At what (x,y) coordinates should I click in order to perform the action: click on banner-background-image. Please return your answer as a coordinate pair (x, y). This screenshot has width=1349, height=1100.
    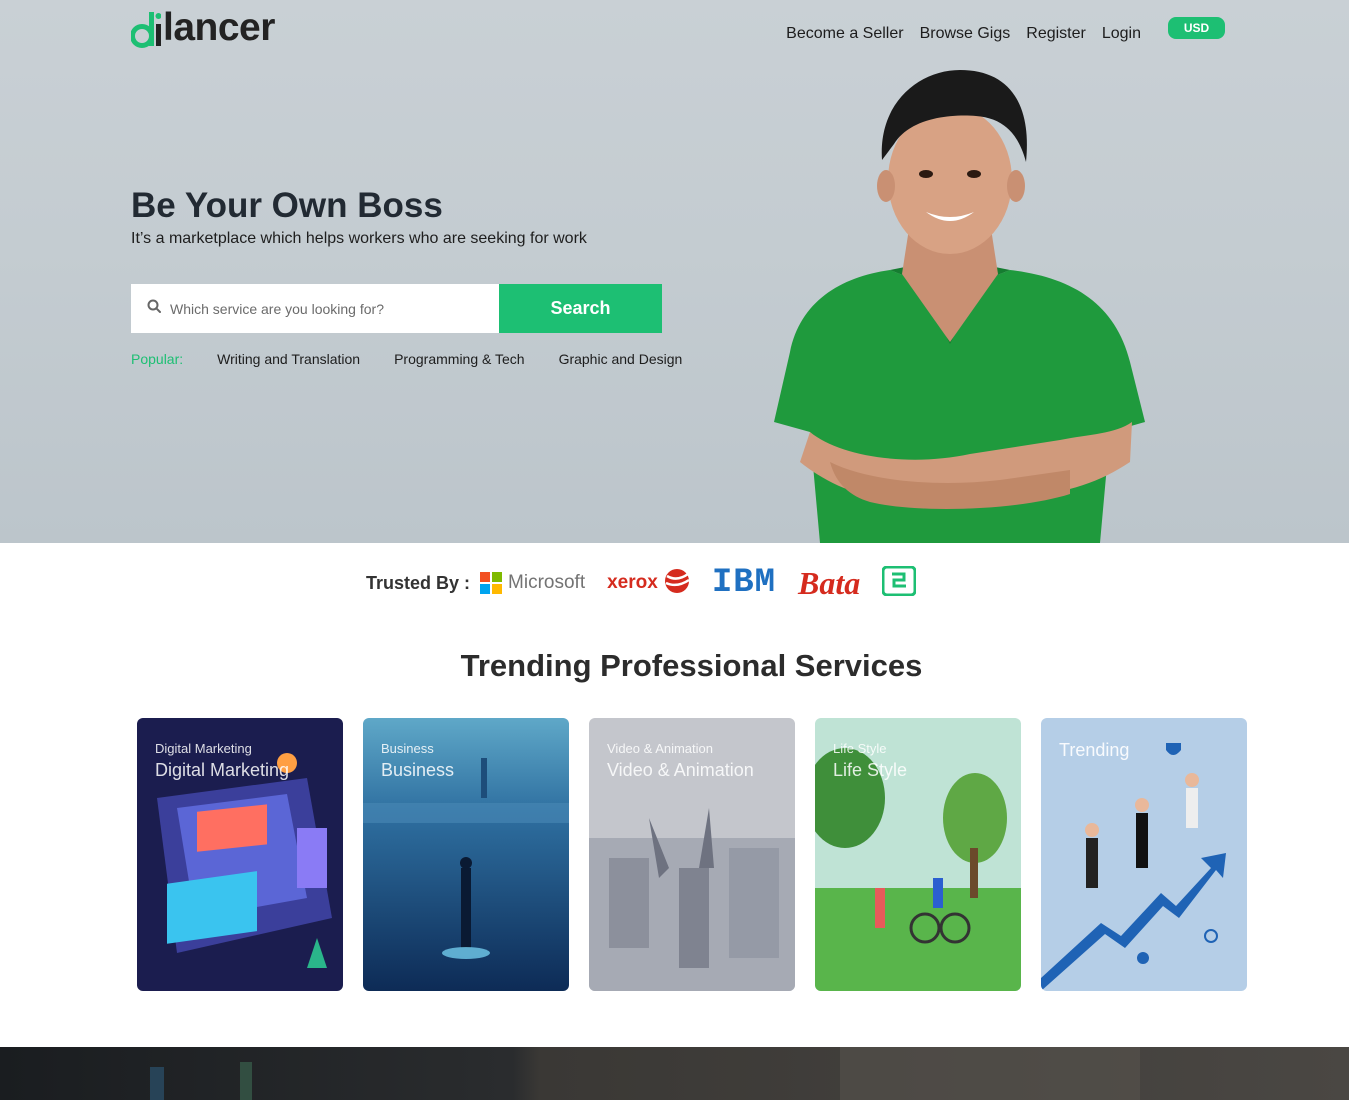
    Looking at the image, I should click on (645, 1073).